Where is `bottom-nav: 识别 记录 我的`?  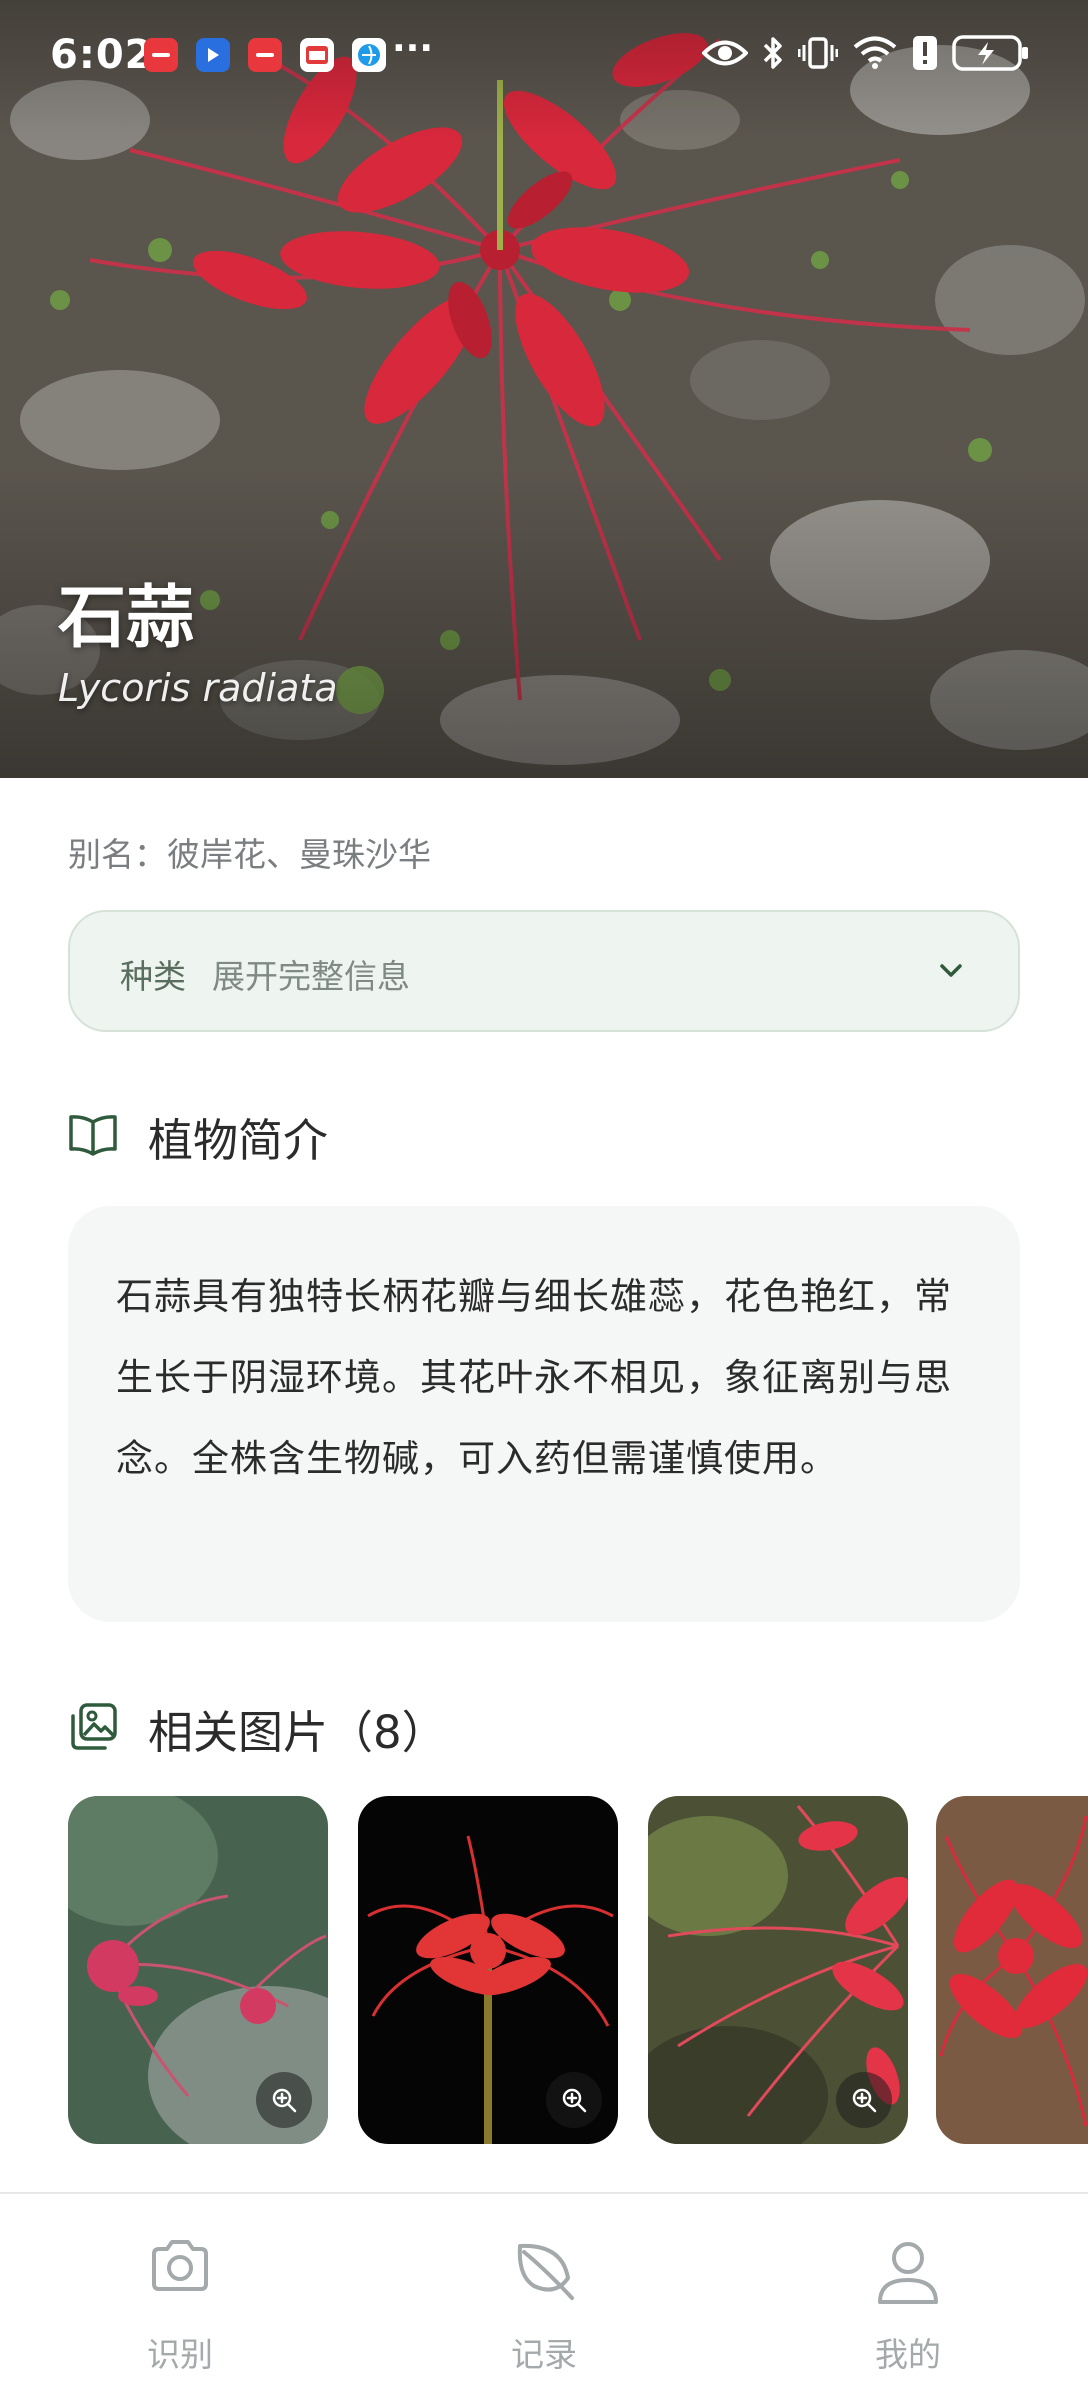 bottom-nav: 识别 记录 我的 is located at coordinates (544, 2296).